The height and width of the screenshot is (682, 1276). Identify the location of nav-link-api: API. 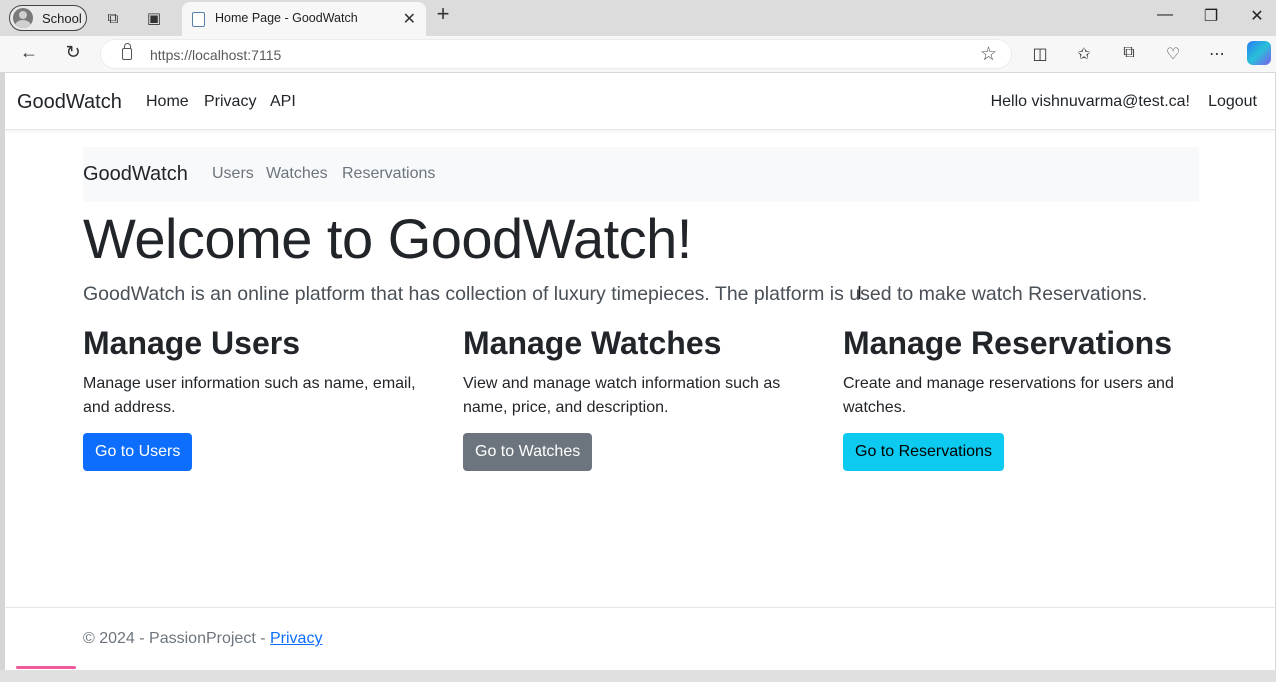
(283, 102).